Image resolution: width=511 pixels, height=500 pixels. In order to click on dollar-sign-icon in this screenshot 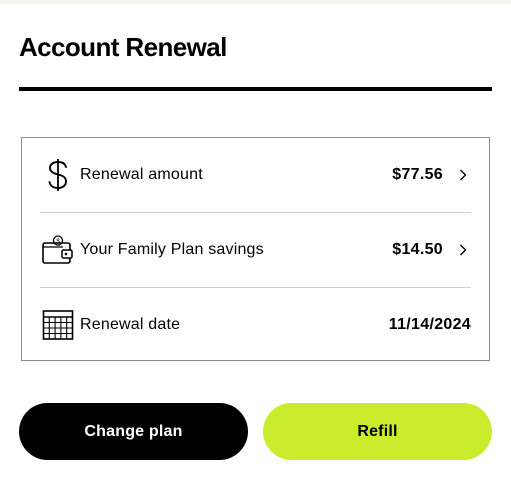, I will do `click(58, 175)`.